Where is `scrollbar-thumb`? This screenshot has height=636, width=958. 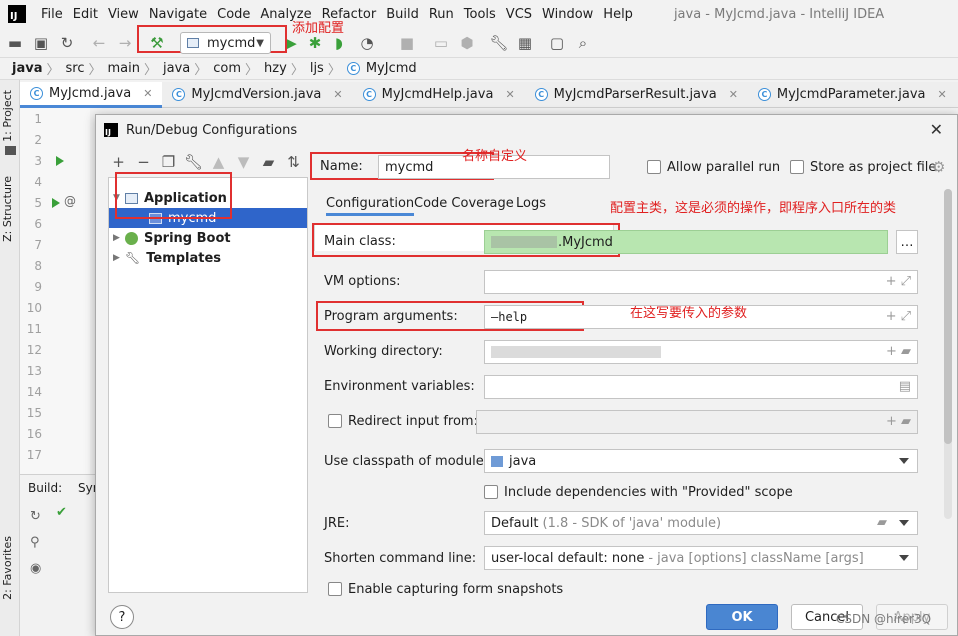 scrollbar-thumb is located at coordinates (948, 316).